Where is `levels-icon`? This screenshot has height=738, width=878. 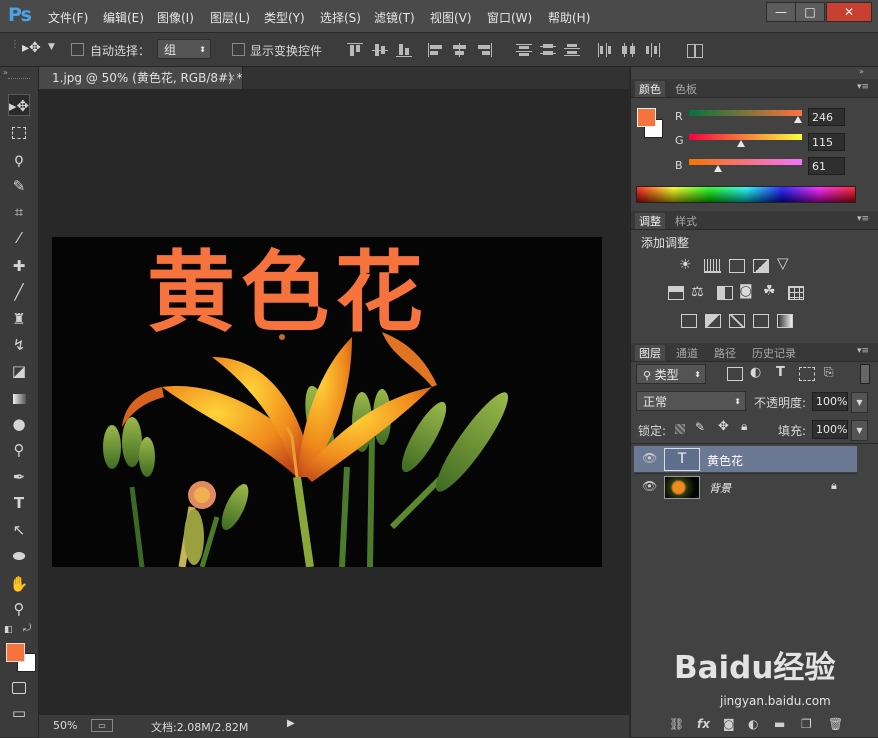 levels-icon is located at coordinates (712, 266).